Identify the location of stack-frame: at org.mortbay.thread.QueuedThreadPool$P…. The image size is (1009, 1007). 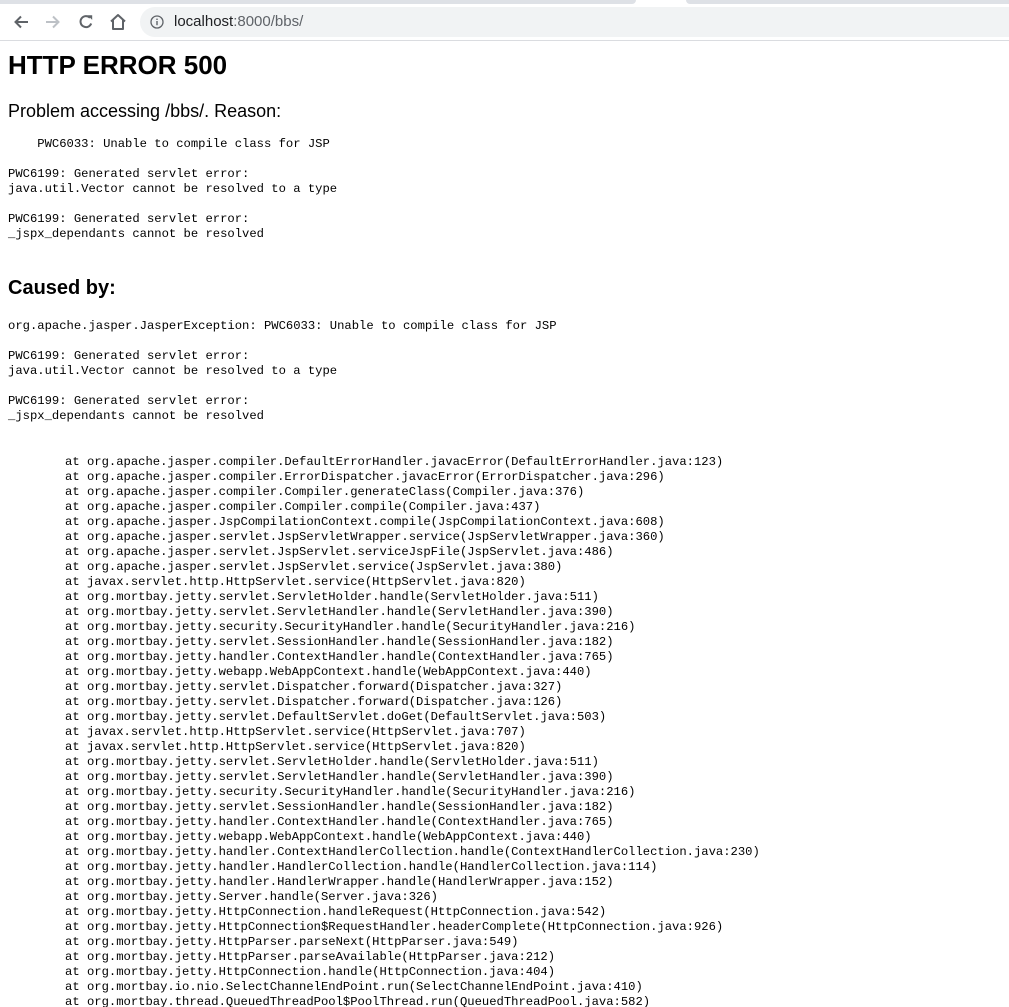
(358, 1001).